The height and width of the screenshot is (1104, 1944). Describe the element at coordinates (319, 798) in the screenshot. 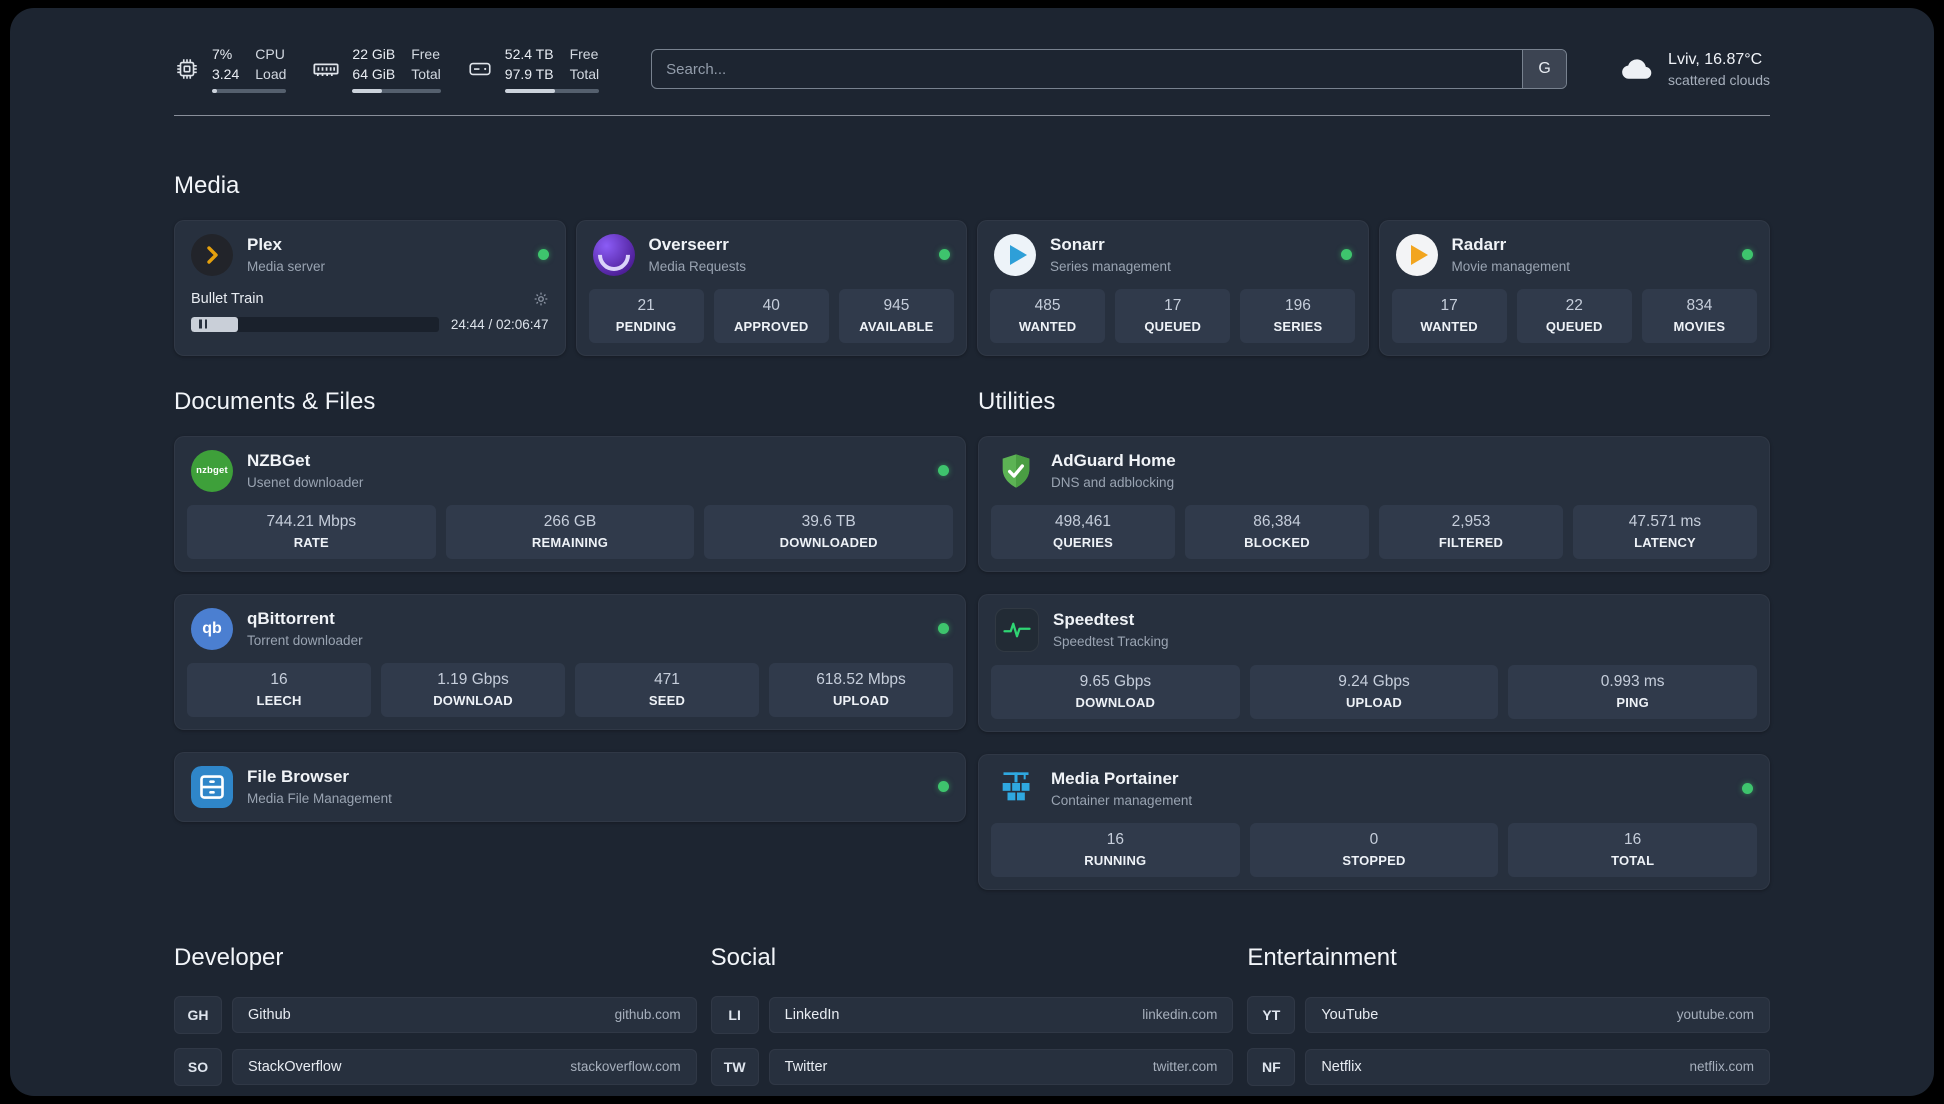

I see `service-subtitle: Media File Management` at that location.